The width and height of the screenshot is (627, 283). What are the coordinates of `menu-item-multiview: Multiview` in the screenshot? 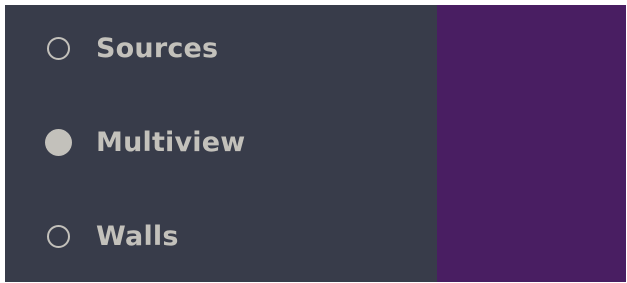 It's located at (145, 142).